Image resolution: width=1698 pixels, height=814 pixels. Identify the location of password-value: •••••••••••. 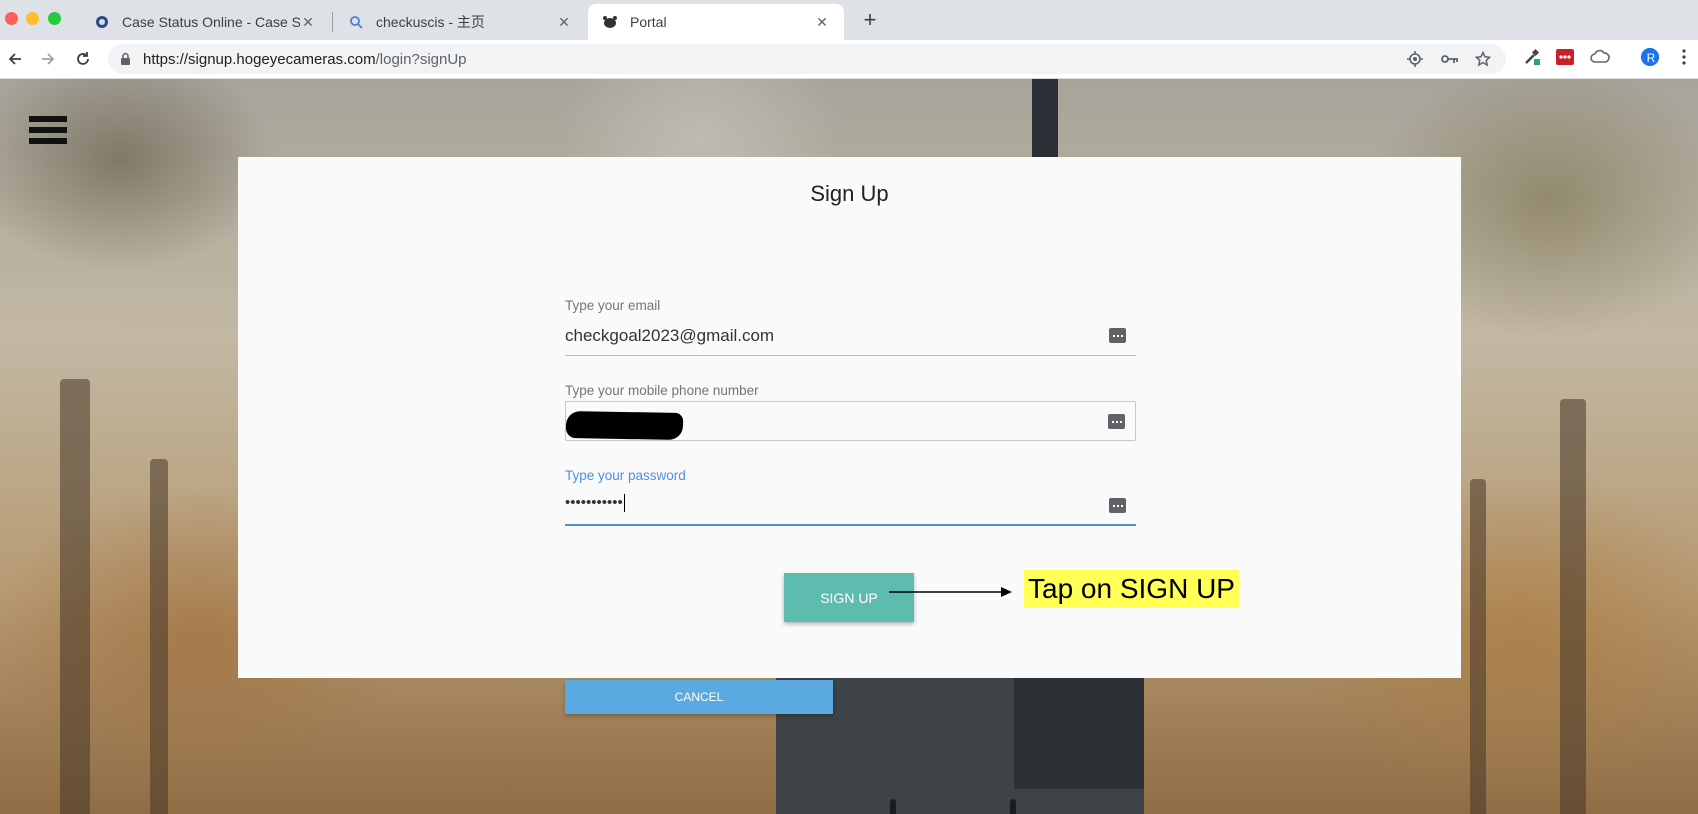
(595, 503).